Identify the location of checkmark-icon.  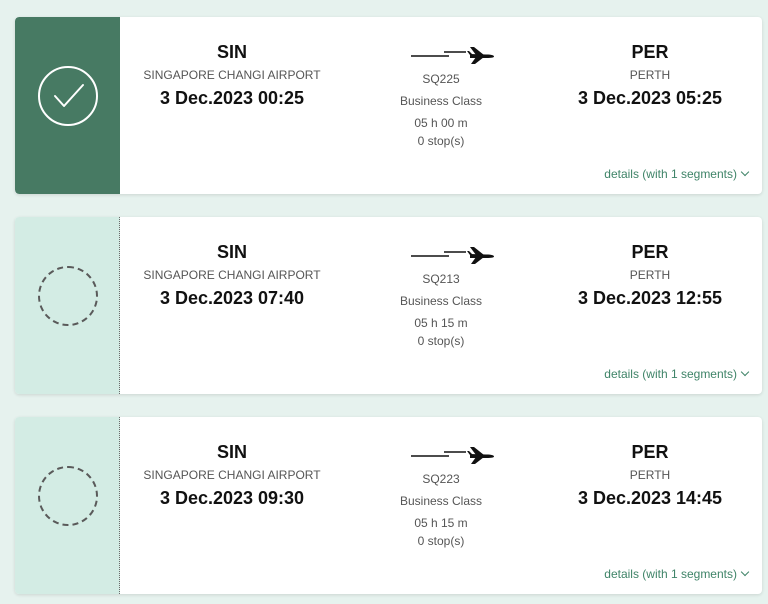
(69, 95).